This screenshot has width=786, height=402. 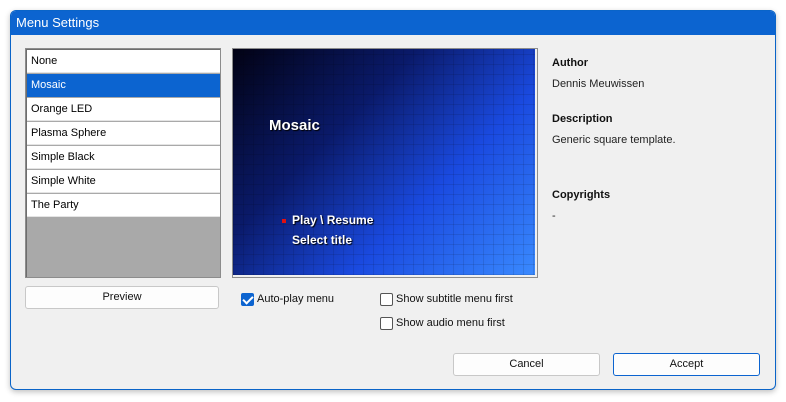 I want to click on list-item-simple-black: Simple Black, so click(x=123, y=157).